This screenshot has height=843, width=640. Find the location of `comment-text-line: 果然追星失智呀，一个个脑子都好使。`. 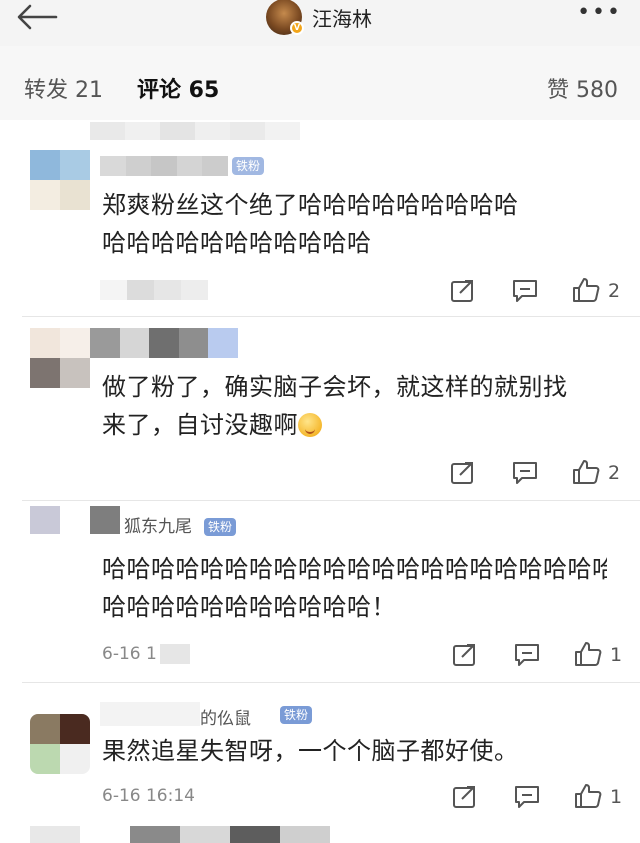

comment-text-line: 果然追星失智呀，一个个脑子都好使。 is located at coordinates (310, 751).